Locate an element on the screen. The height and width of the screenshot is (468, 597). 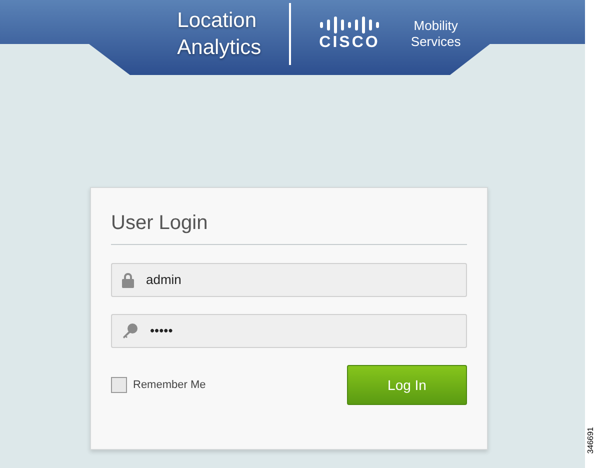
product-title: Location is located at coordinates (217, 21).